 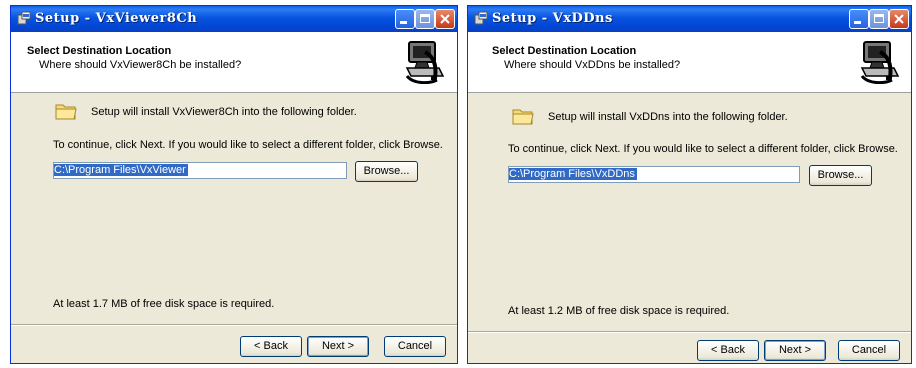 What do you see at coordinates (654, 174) in the screenshot?
I see `destination-path-input: C:\Program Files\VxDDns` at bounding box center [654, 174].